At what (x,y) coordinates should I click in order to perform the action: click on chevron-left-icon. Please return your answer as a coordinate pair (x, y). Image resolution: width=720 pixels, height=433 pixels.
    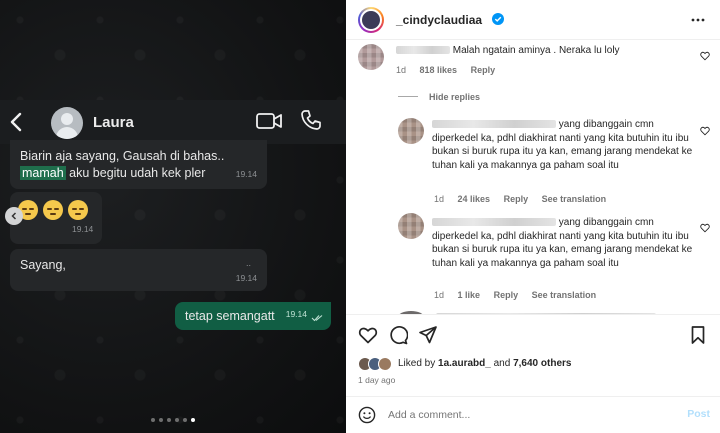
    Looking at the image, I should click on (14, 216).